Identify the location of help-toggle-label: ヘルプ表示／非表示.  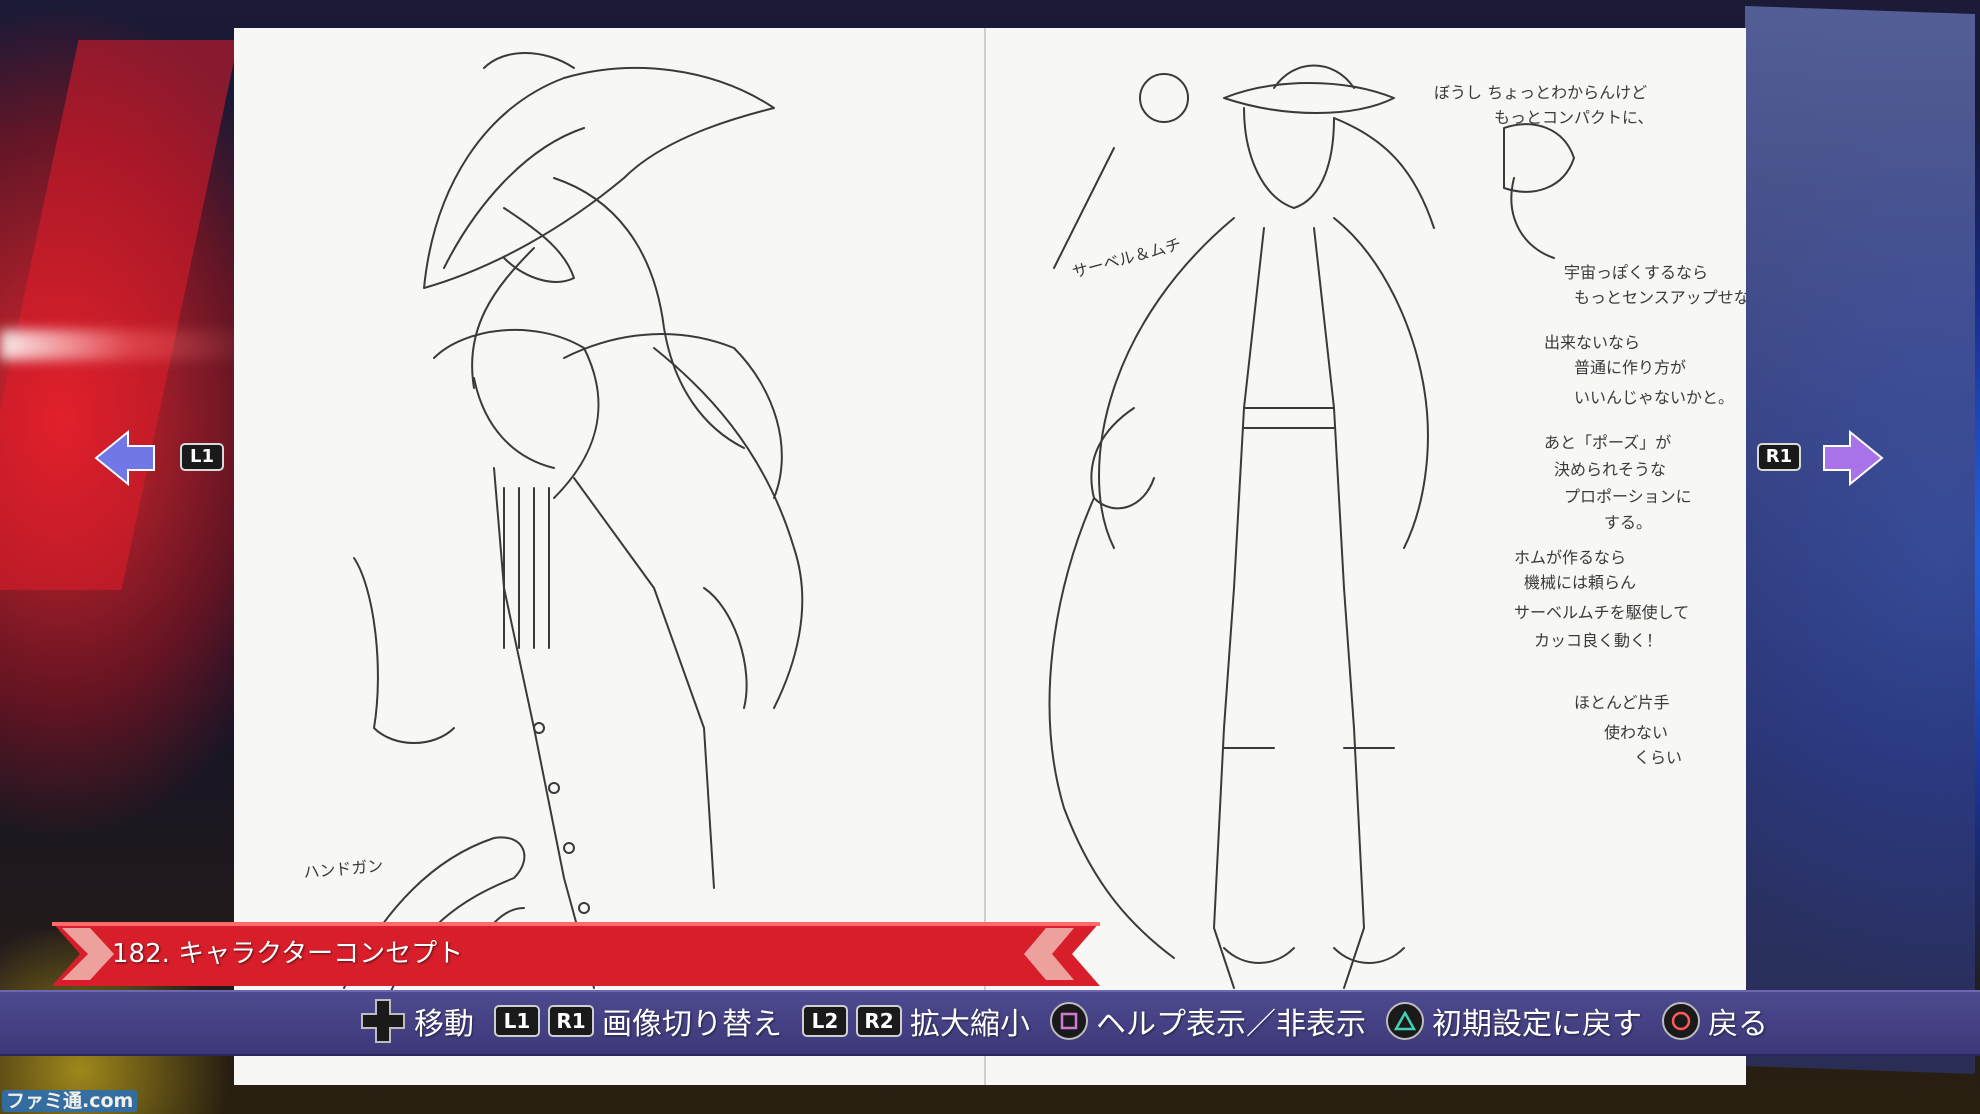
(1231, 1024).